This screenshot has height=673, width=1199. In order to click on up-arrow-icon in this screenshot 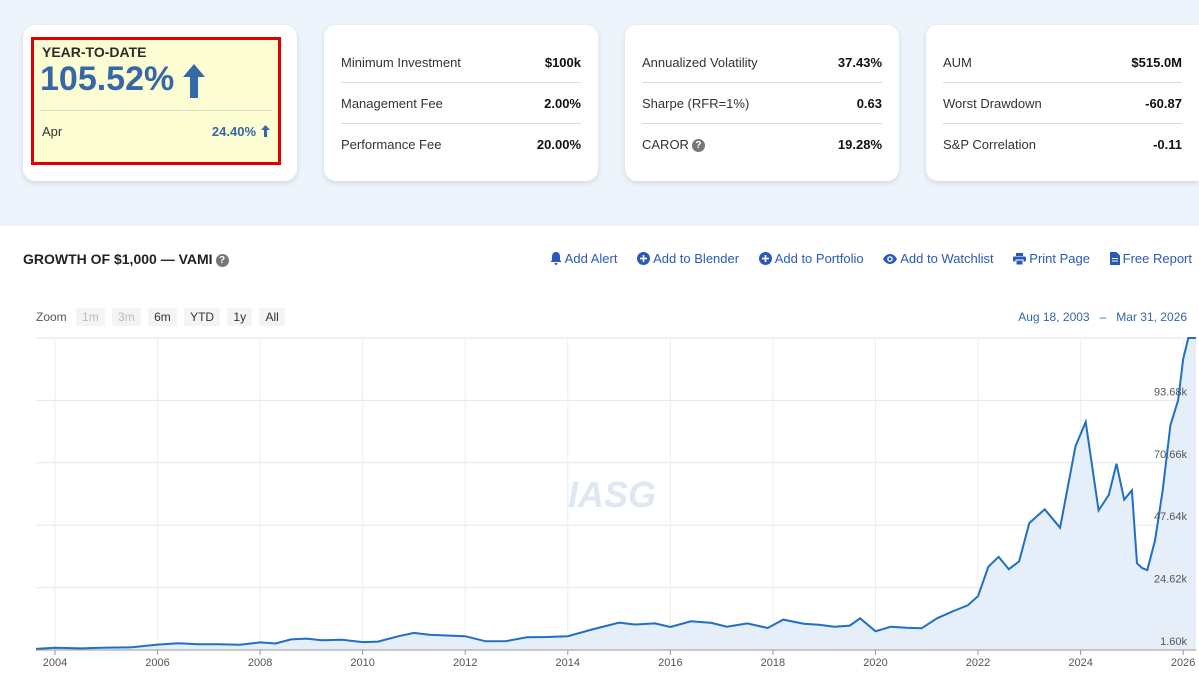, I will do `click(194, 81)`.